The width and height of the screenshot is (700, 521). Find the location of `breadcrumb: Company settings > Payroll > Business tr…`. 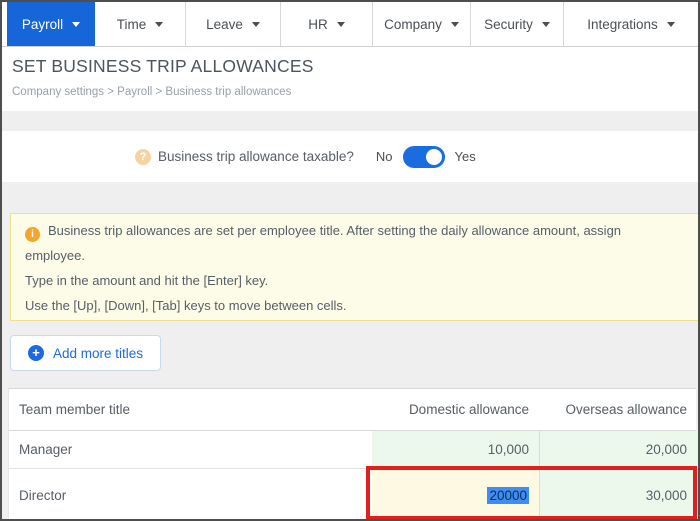

breadcrumb: Company settings > Payroll > Business tr… is located at coordinates (152, 92).